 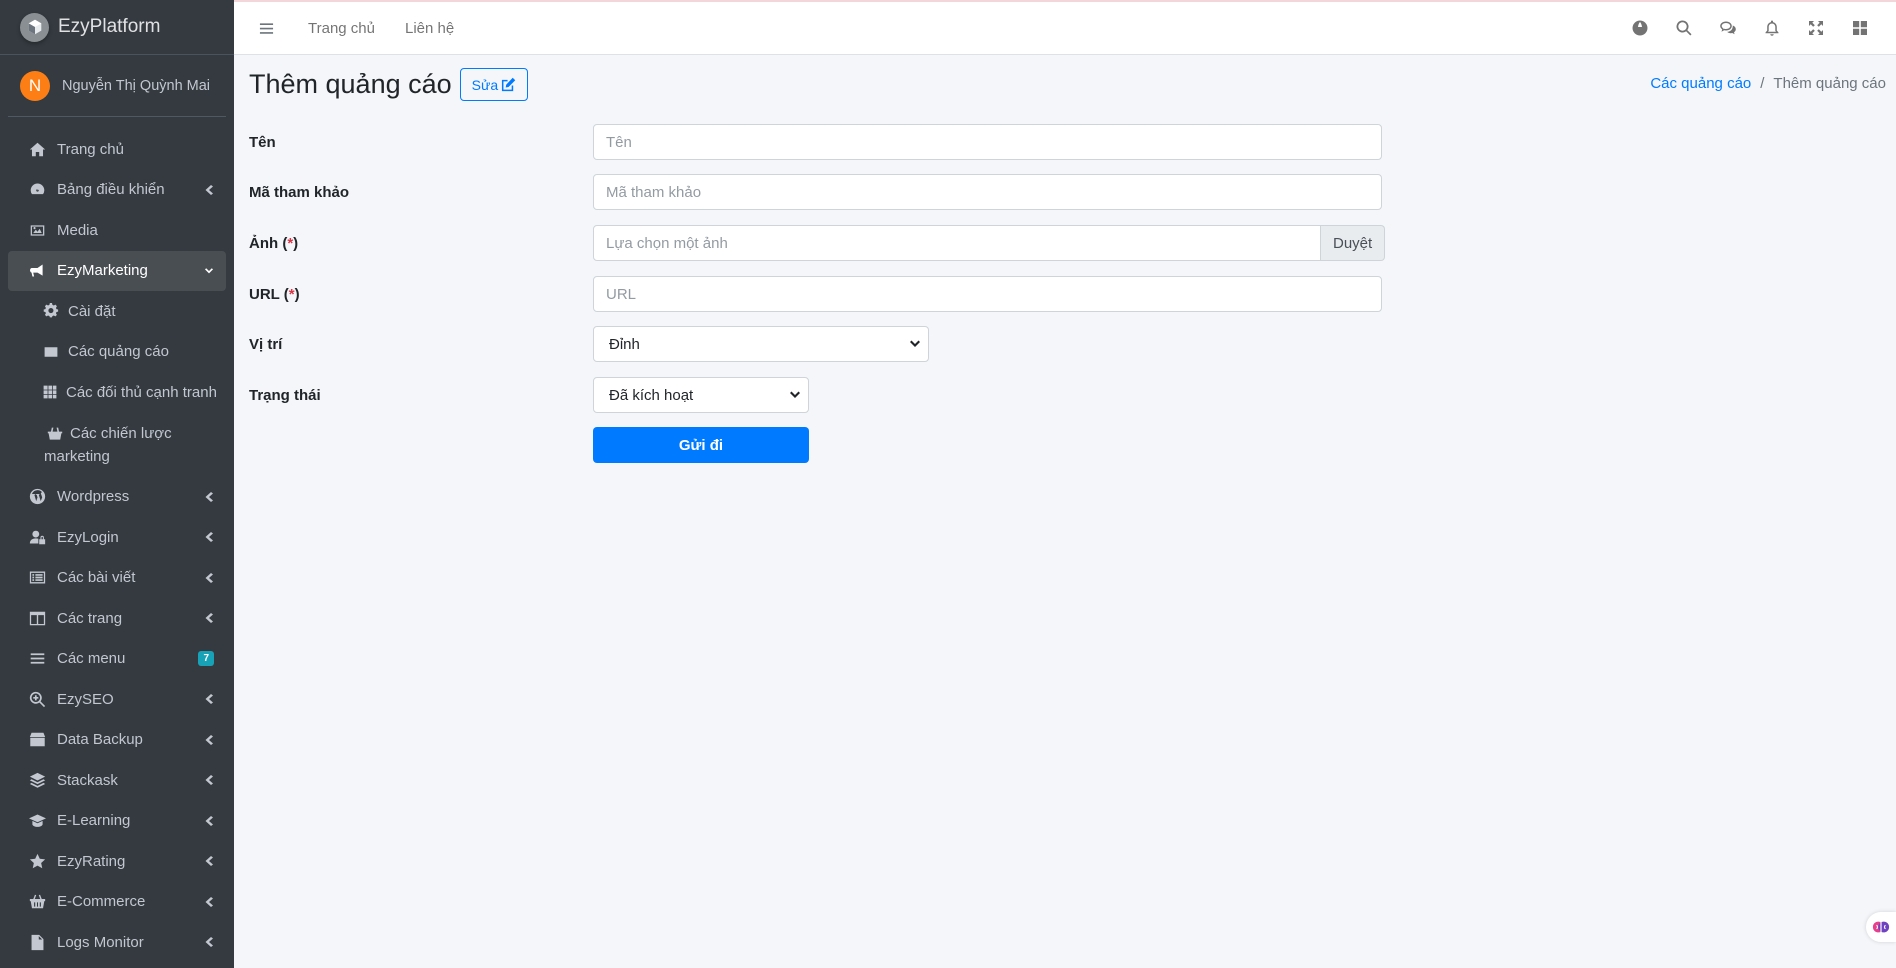 I want to click on avatar: N, so click(x=35, y=85).